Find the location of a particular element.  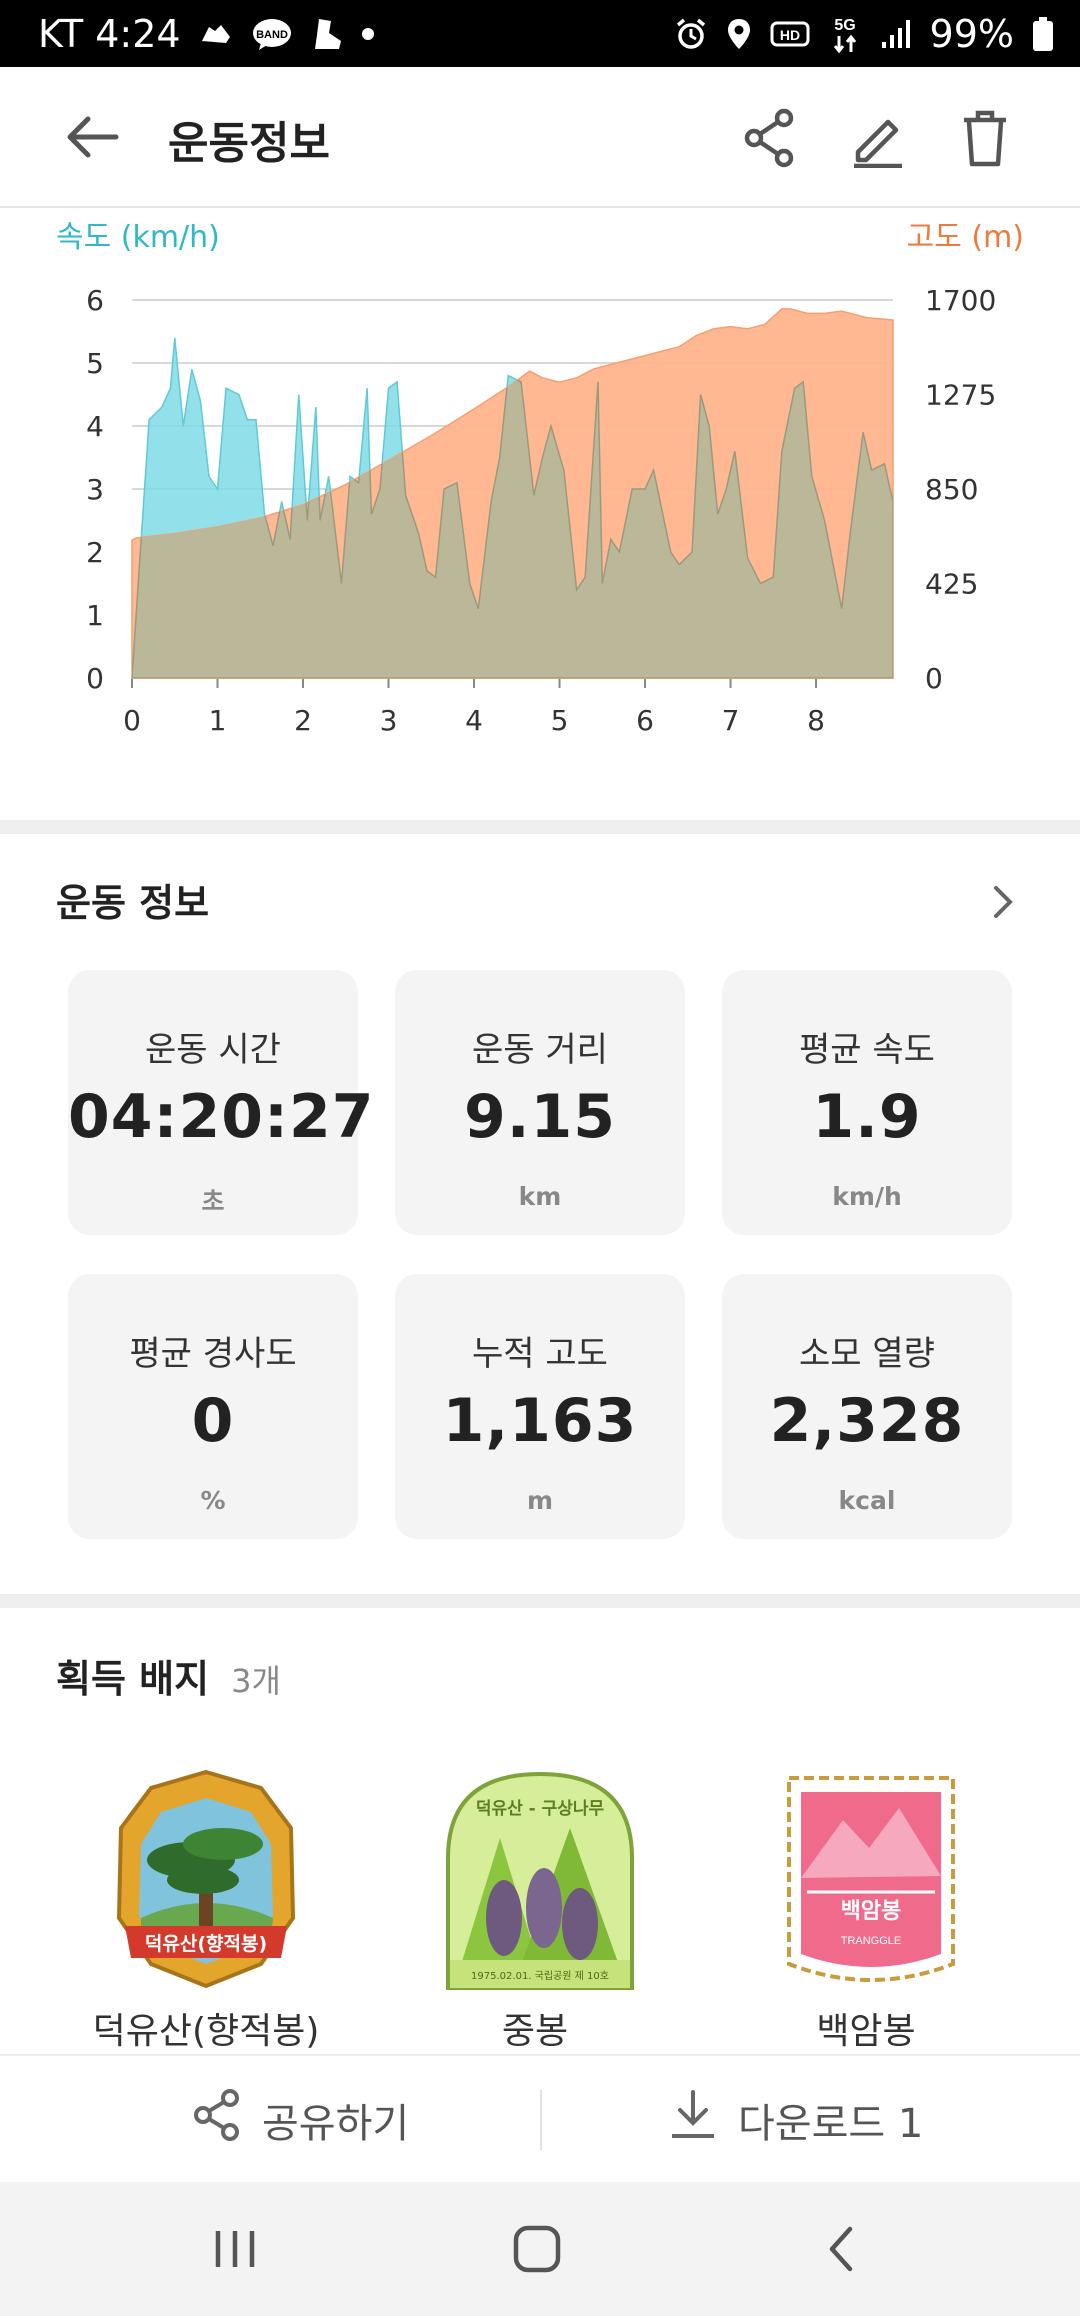

x-tick-label: 6 is located at coordinates (645, 720).